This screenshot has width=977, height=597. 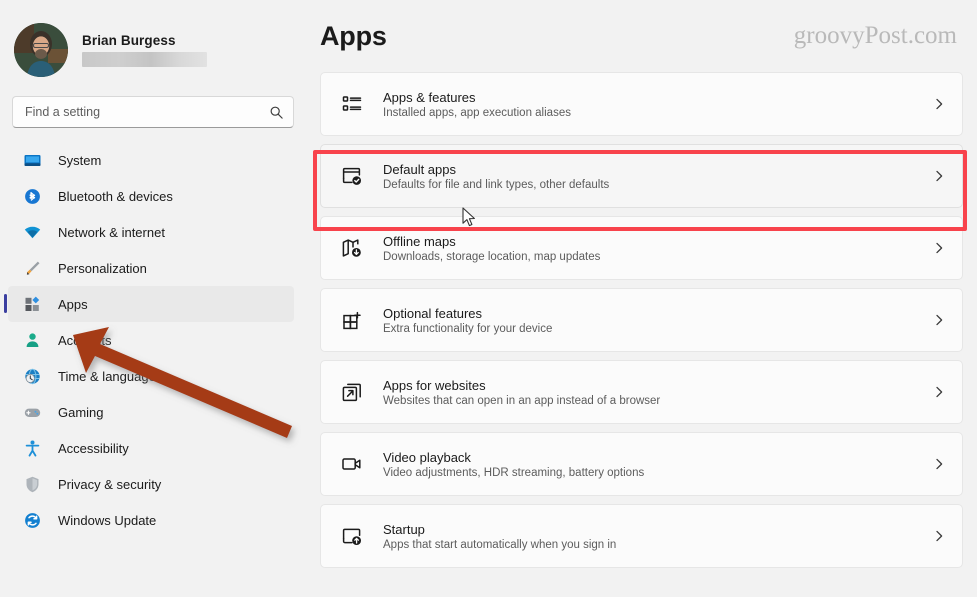 What do you see at coordinates (129, 40) in the screenshot?
I see `user-name: Brian Burgess` at bounding box center [129, 40].